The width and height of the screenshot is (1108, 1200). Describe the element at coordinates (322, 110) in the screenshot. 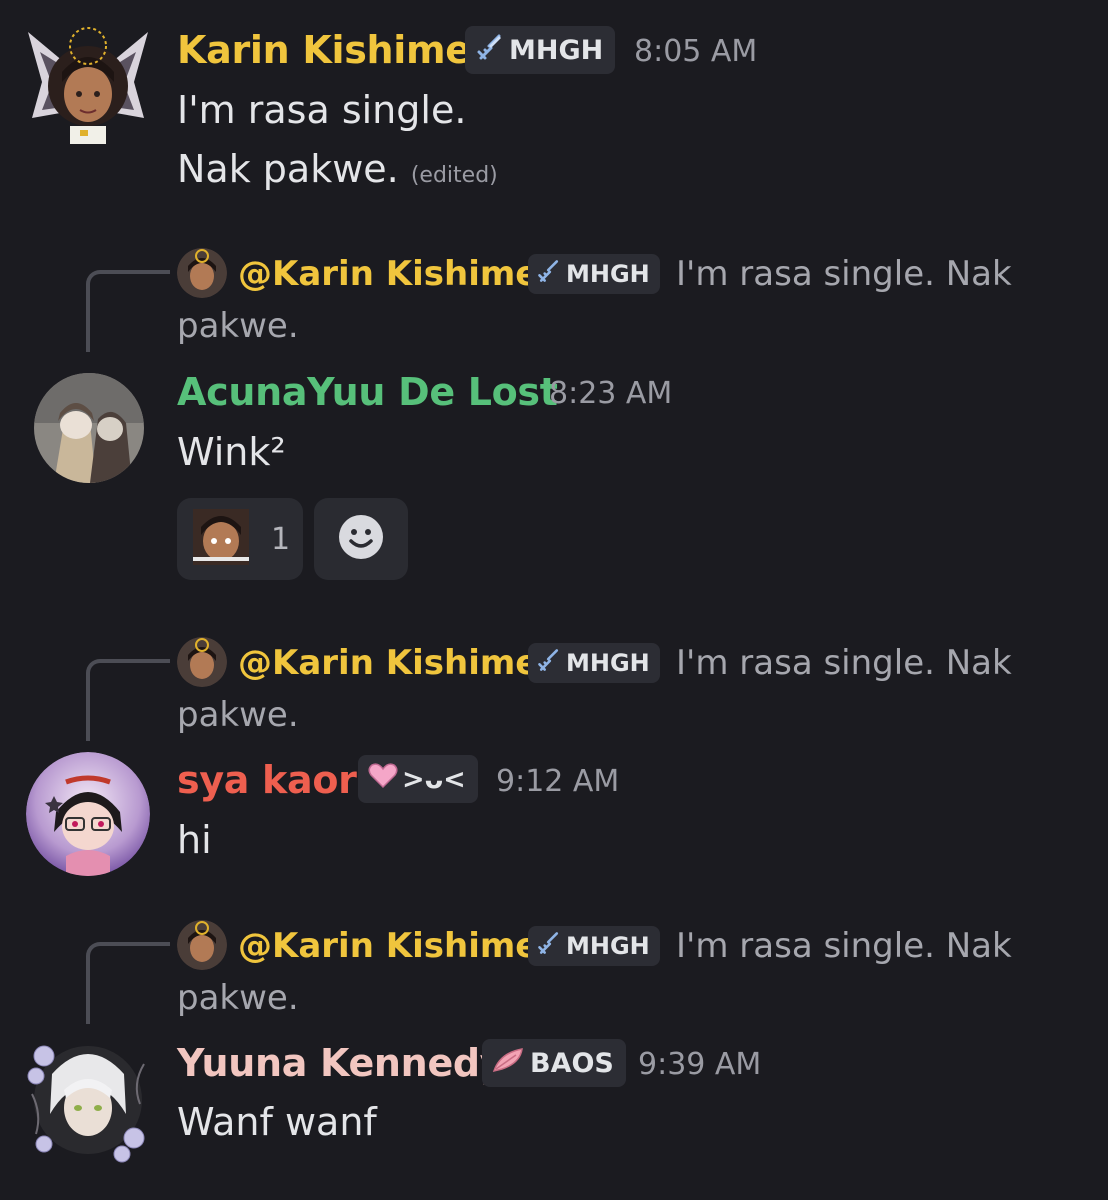

I see `message-line: I'm rasa single.` at that location.